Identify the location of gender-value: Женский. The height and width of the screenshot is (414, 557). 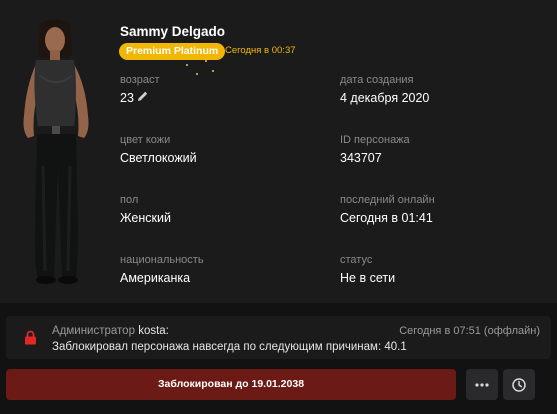
(145, 218).